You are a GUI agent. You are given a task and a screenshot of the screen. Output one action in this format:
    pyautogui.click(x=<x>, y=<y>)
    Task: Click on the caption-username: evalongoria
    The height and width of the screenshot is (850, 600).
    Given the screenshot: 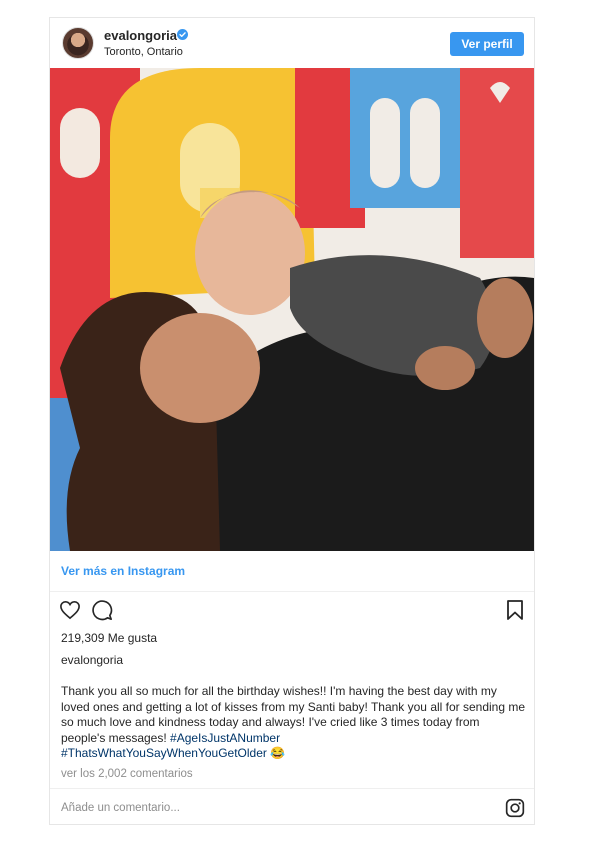 What is the action you would take?
    pyautogui.click(x=92, y=660)
    